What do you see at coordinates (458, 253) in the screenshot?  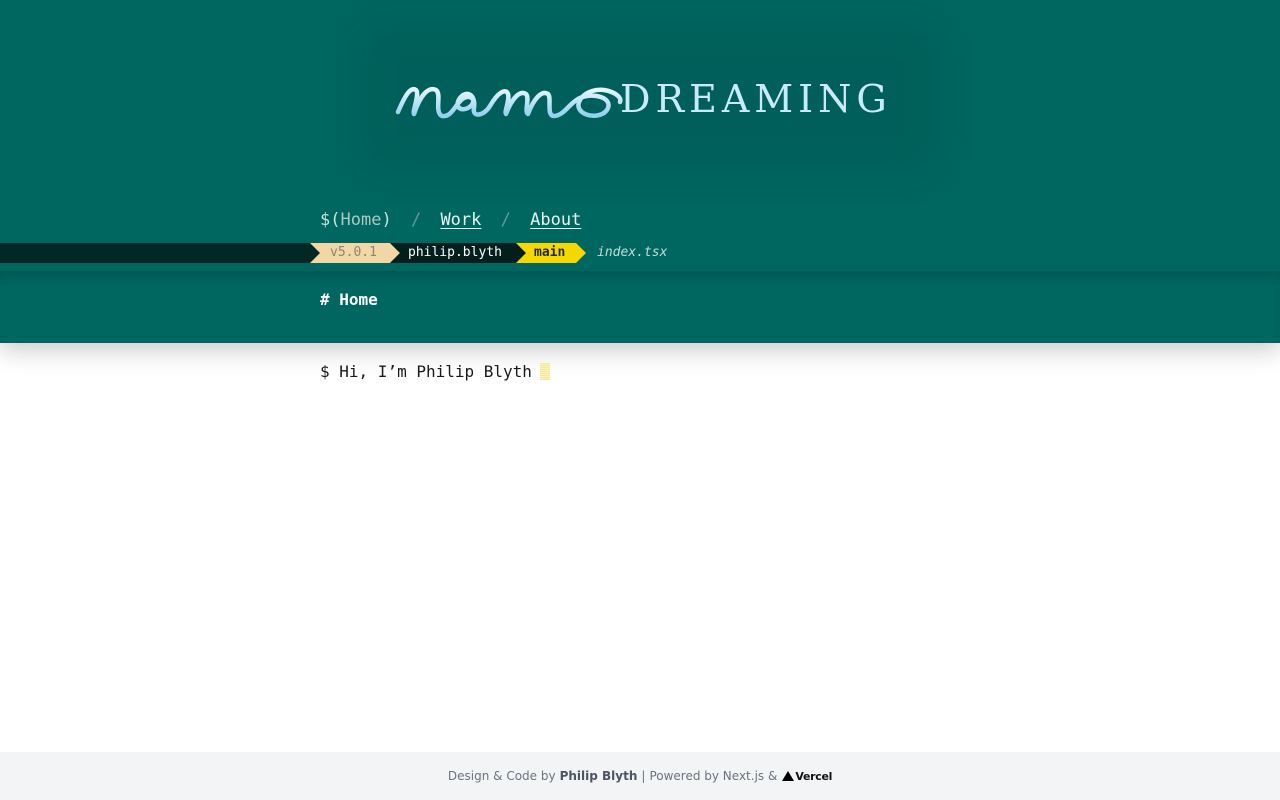 I see `user-segment: philip.blyth` at bounding box center [458, 253].